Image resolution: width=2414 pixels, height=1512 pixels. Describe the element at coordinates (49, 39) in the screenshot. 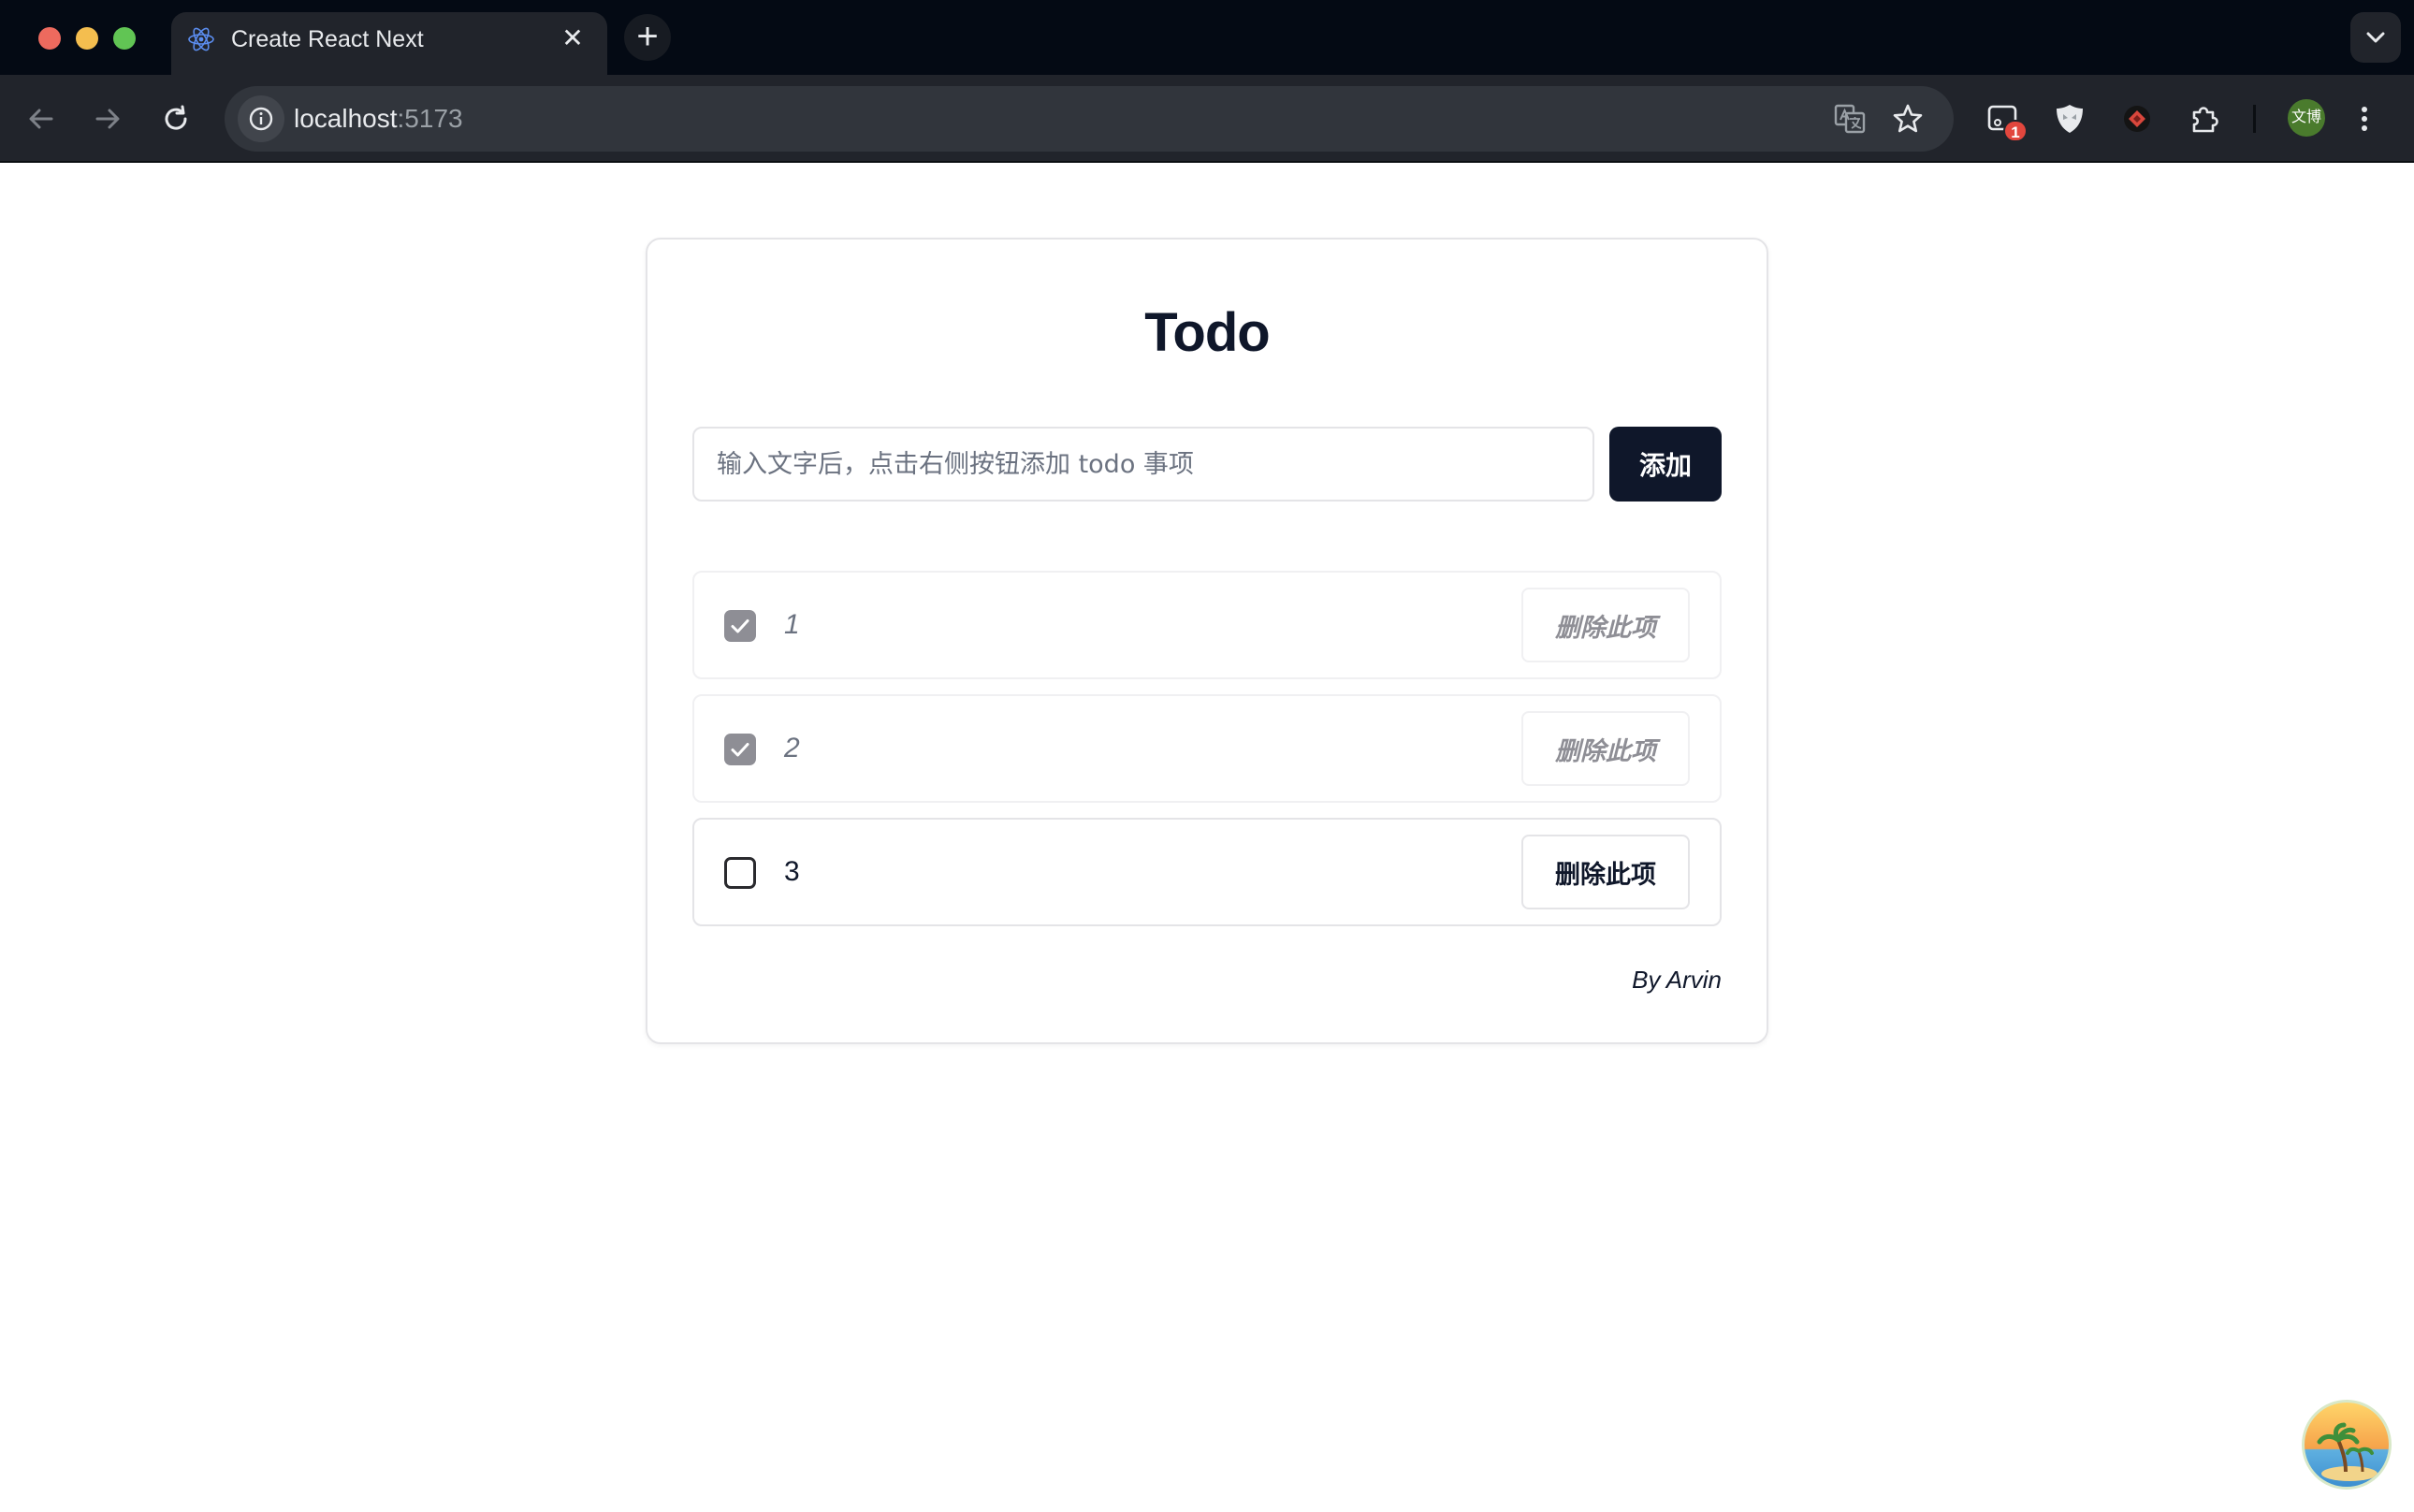

I see `window-close-button` at that location.